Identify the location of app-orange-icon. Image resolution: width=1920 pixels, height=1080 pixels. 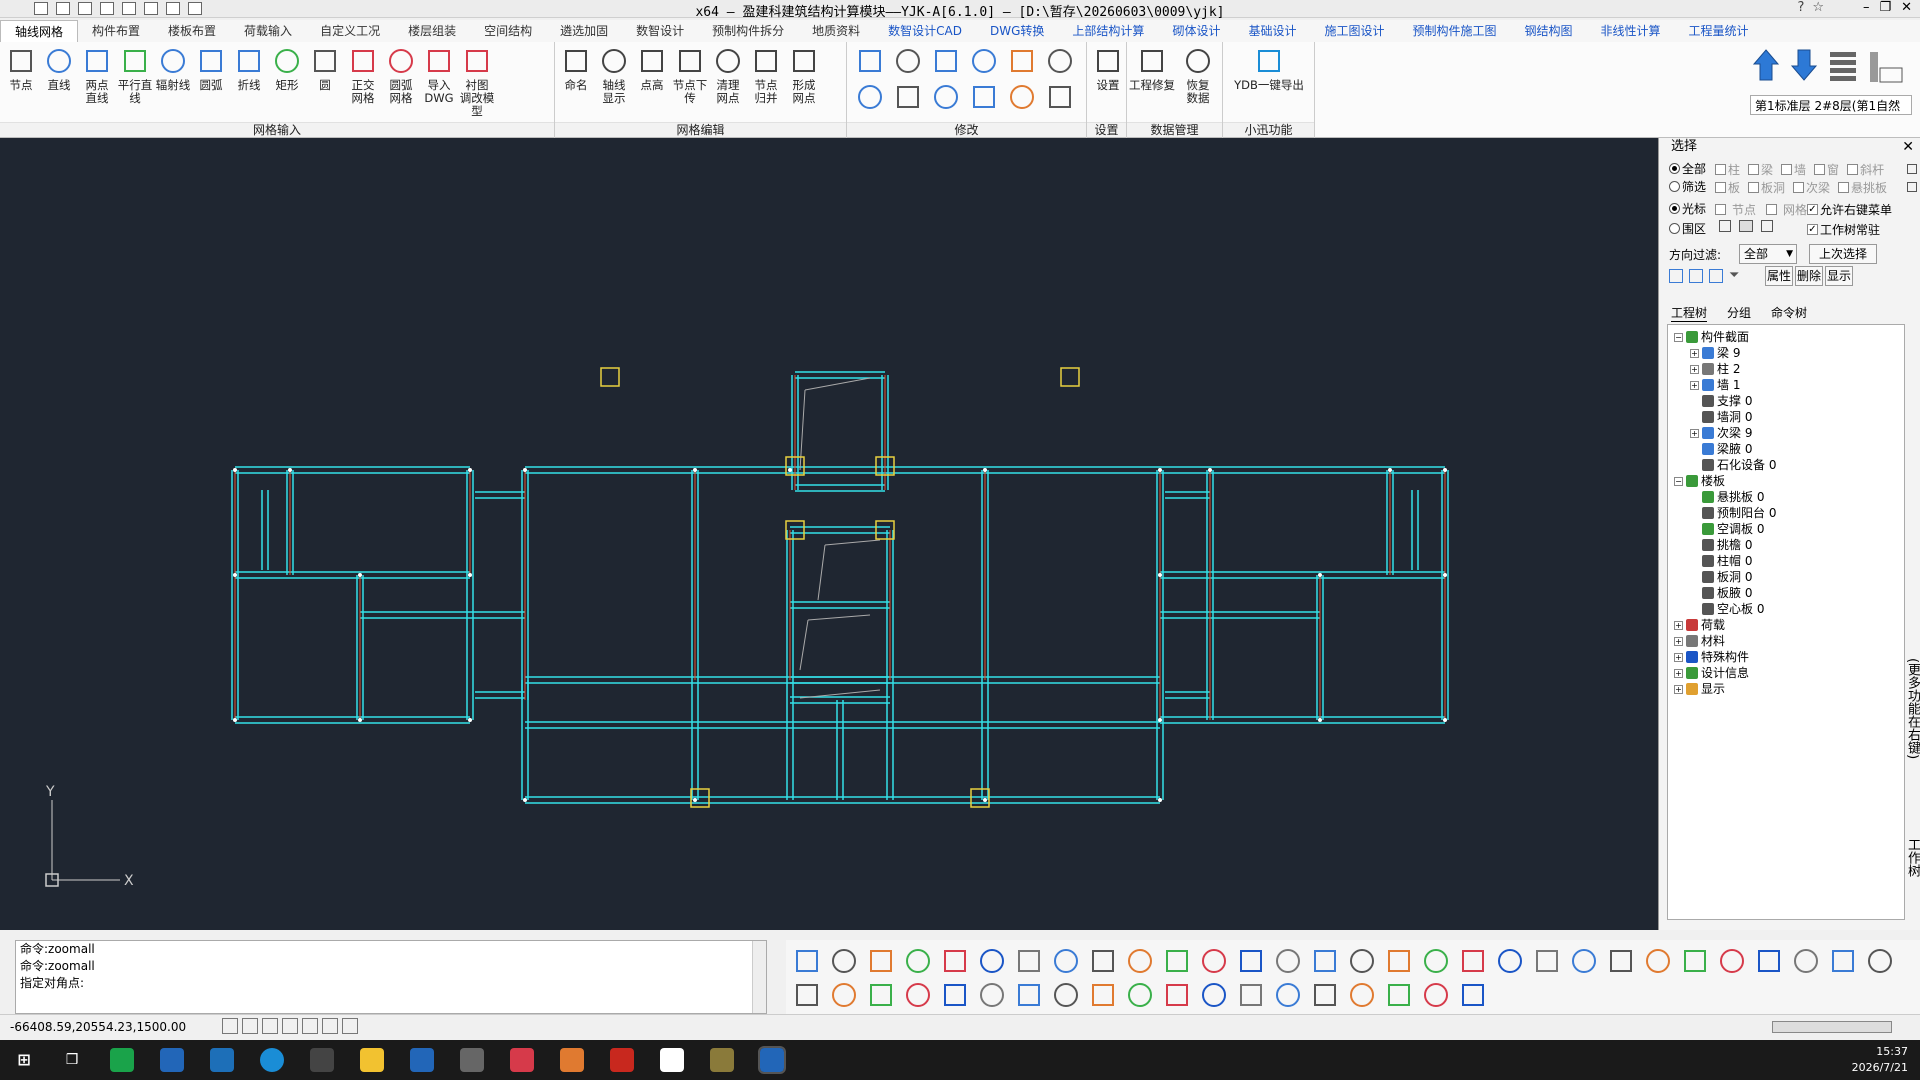
(572, 1060).